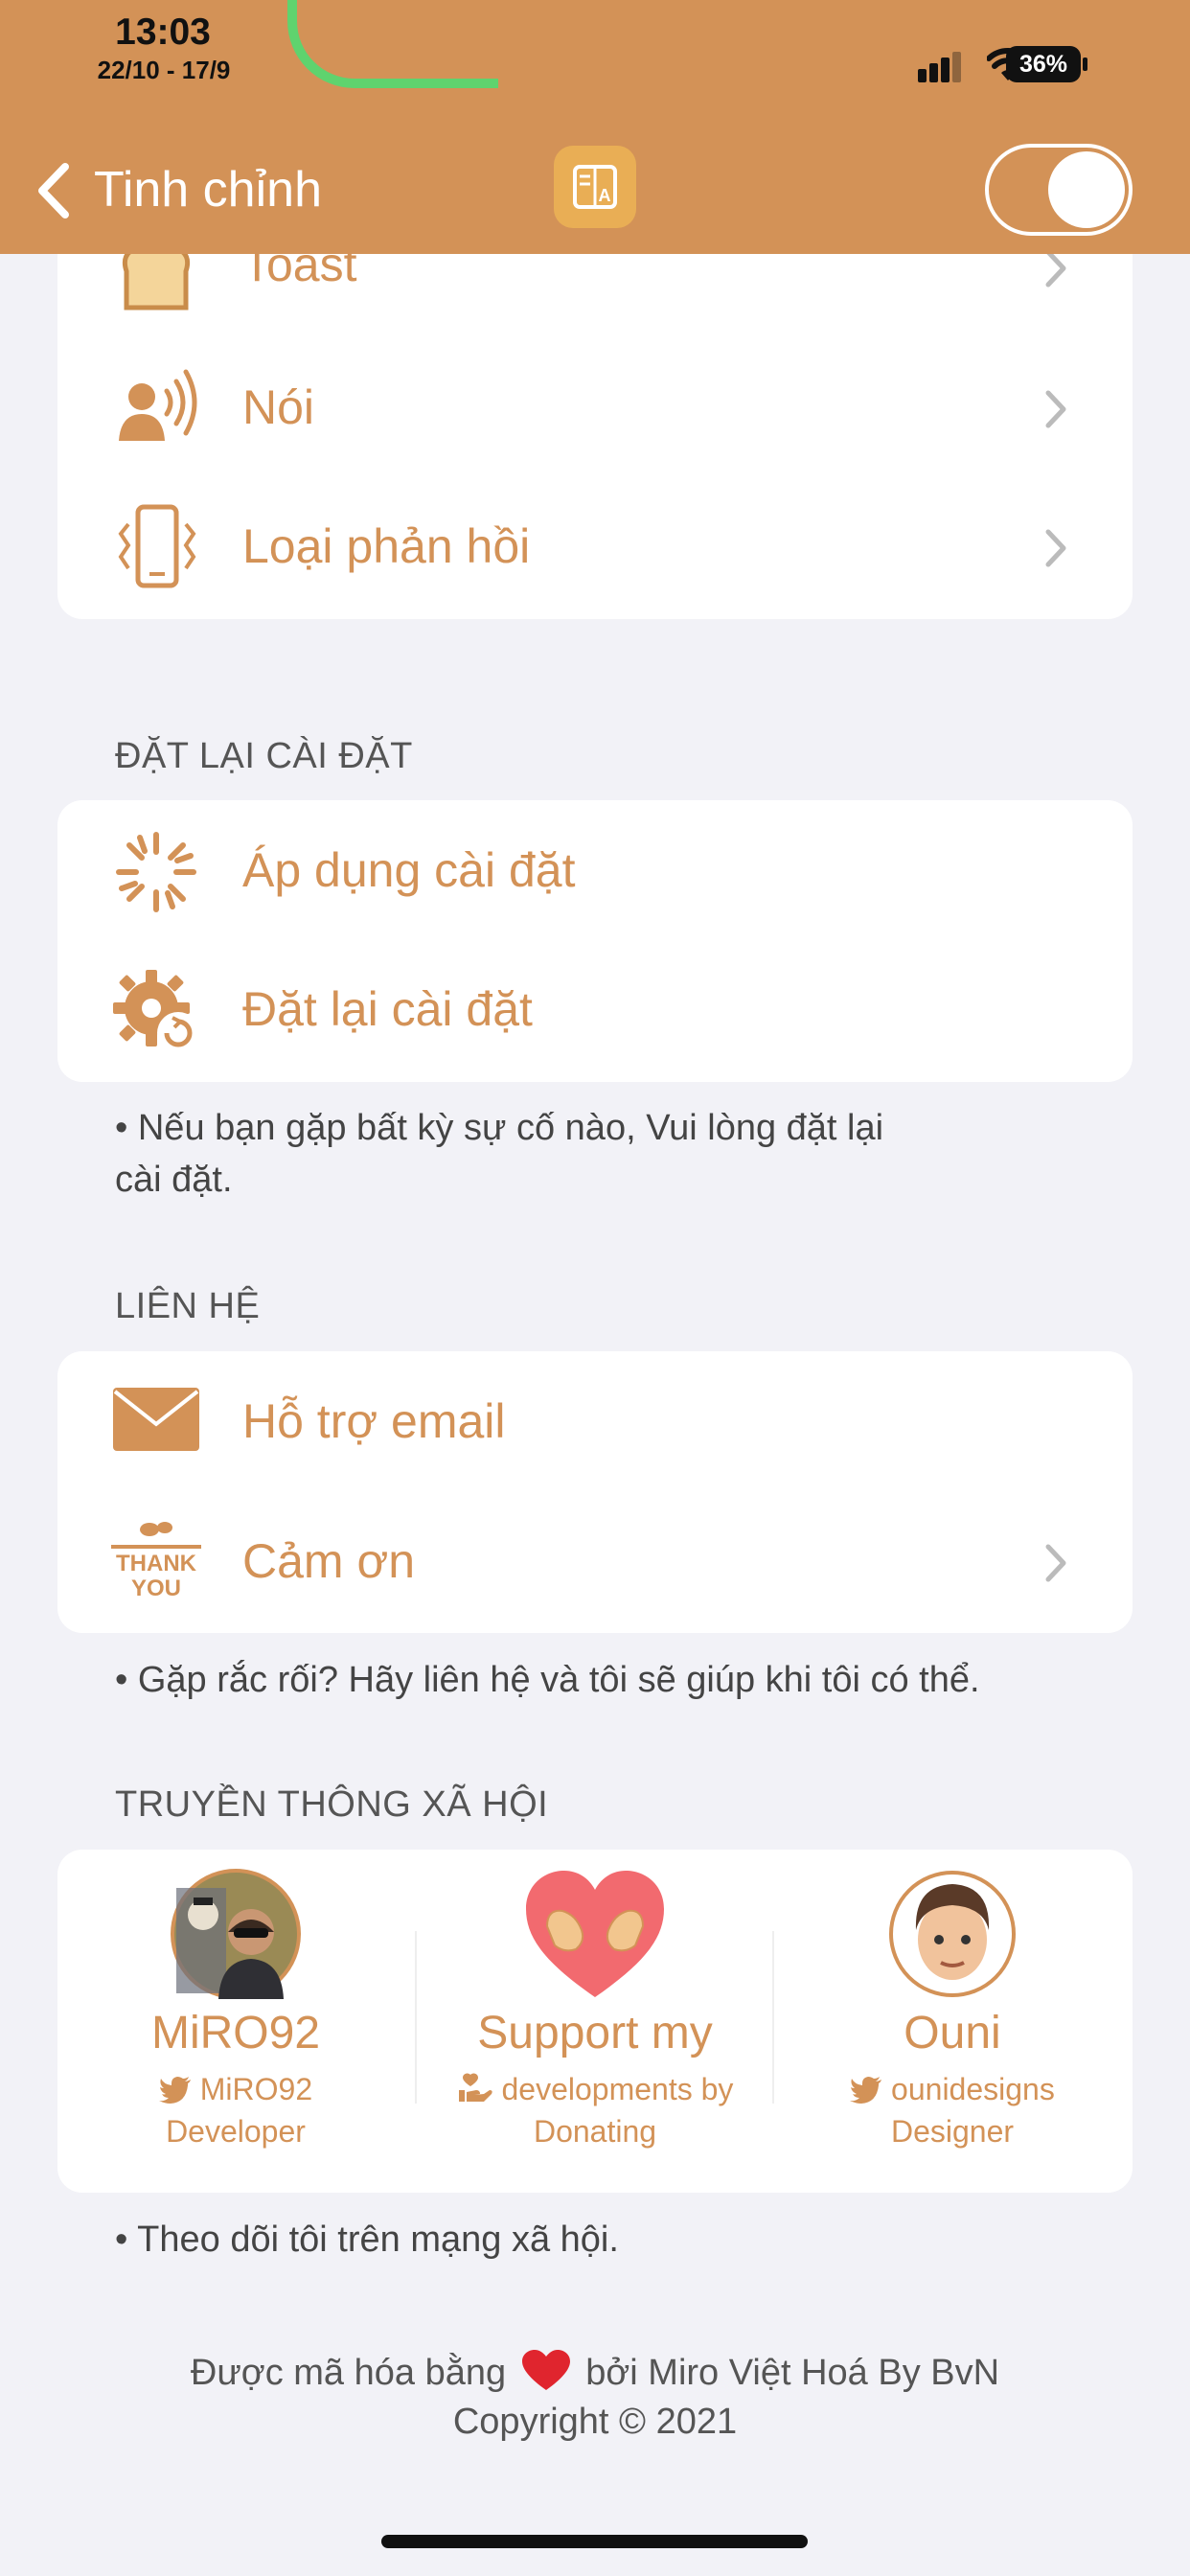 The image size is (1190, 2576). I want to click on row-reset-settings: Đặt lại cài đặt, so click(595, 1011).